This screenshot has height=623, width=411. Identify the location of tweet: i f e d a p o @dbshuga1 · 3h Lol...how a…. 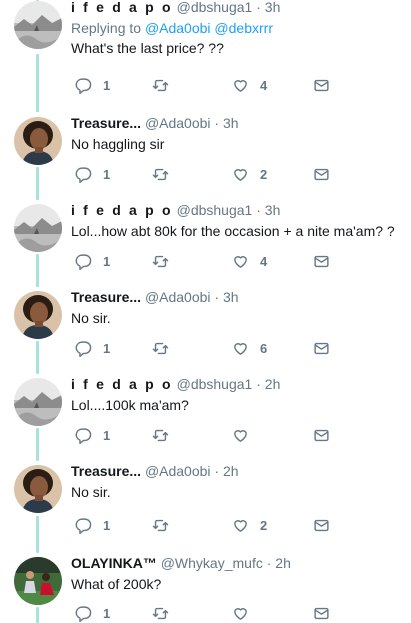
(205, 244).